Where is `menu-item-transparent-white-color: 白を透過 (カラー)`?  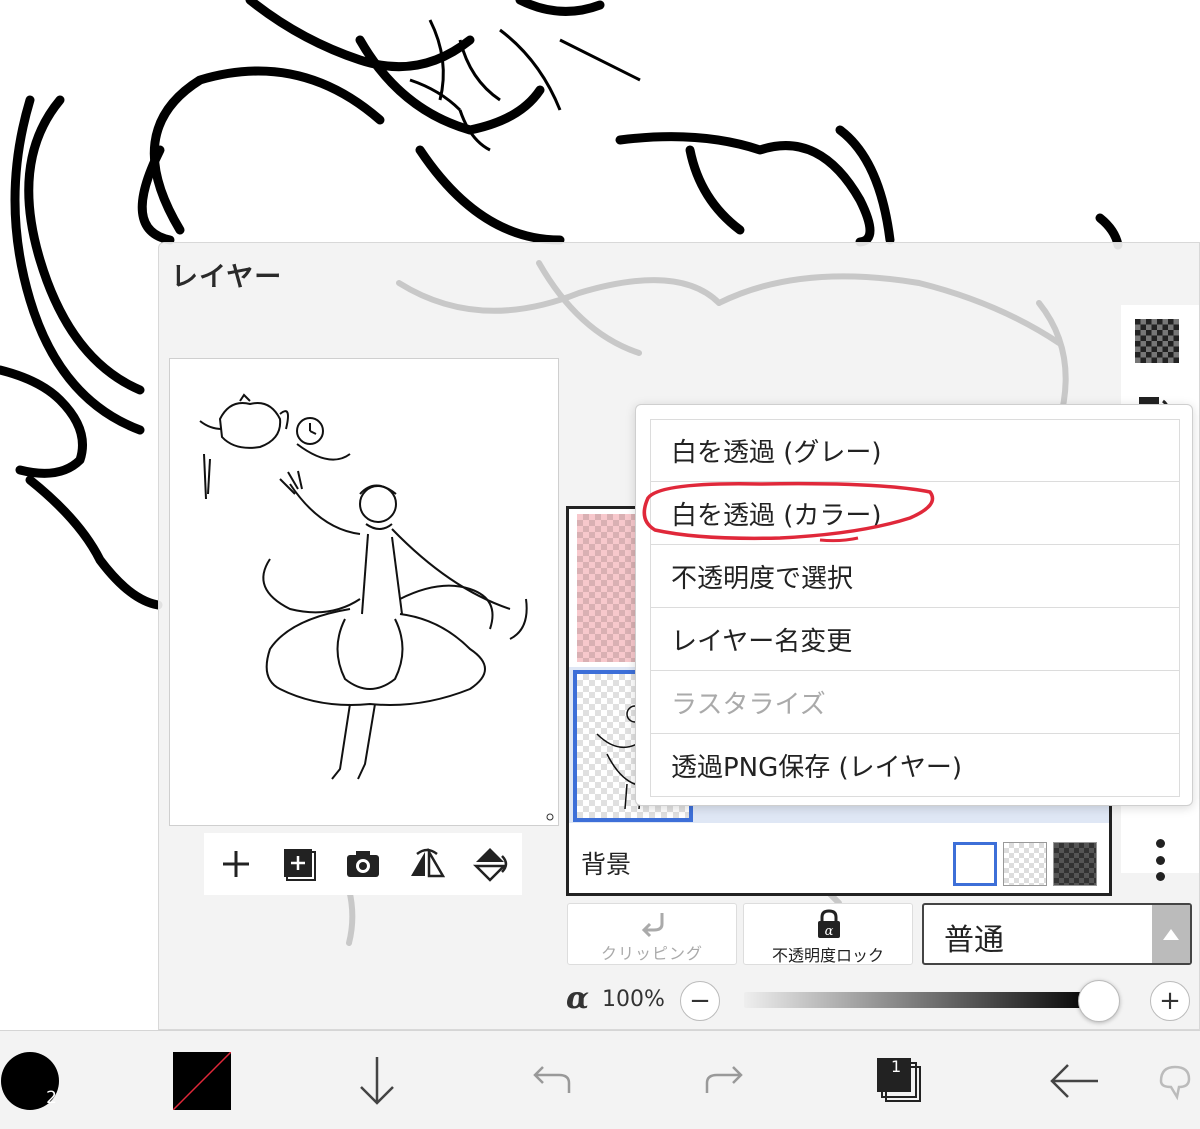
menu-item-transparent-white-color: 白を透過 (カラー) is located at coordinates (915, 513).